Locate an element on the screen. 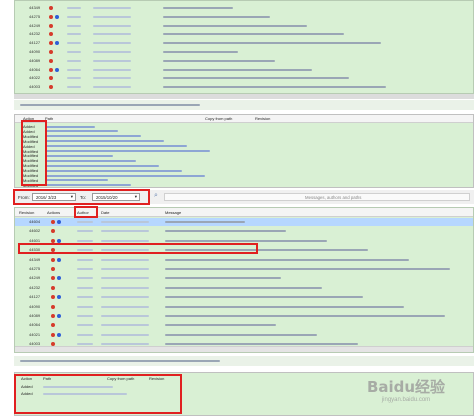 Image resolution: width=474 pixels, height=420 pixels. revision-number: 44022 is located at coordinates (35, 78).